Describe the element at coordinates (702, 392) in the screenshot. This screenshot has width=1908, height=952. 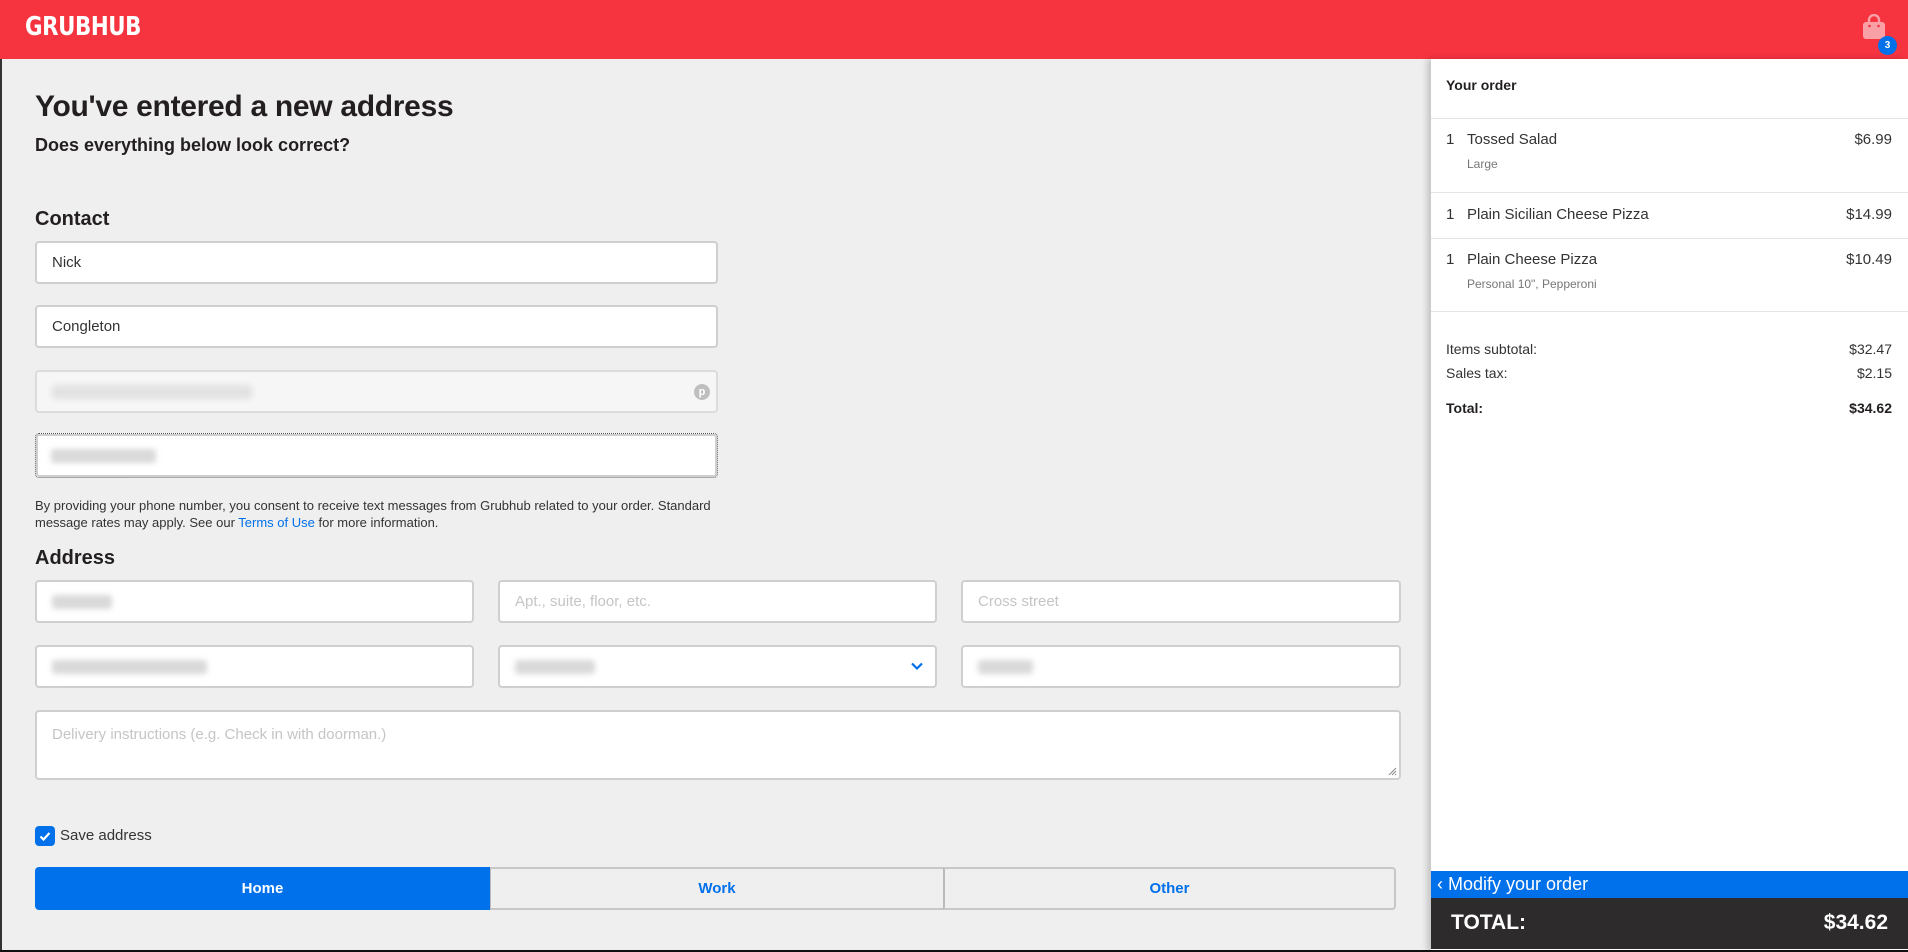
I see `p-autofill-icon: p` at that location.